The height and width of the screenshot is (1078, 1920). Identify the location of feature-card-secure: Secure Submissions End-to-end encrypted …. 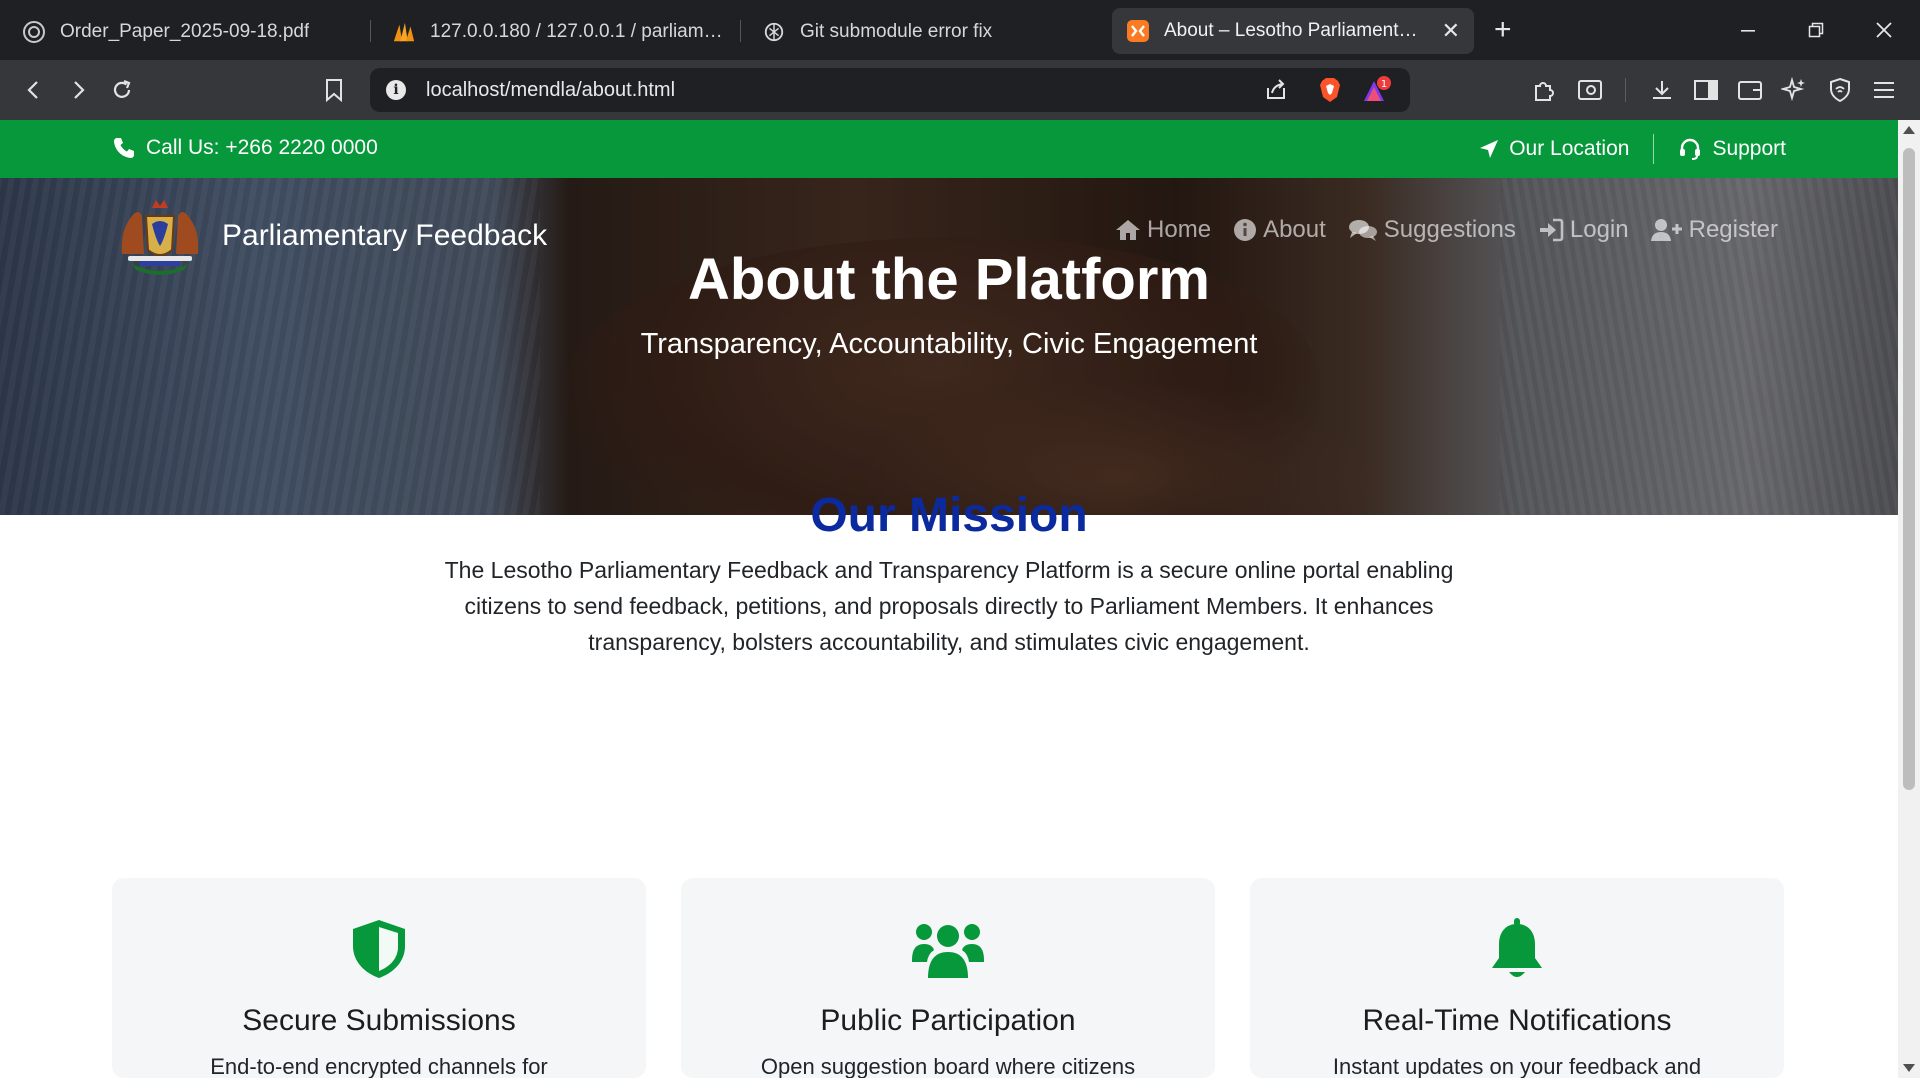
(379, 978).